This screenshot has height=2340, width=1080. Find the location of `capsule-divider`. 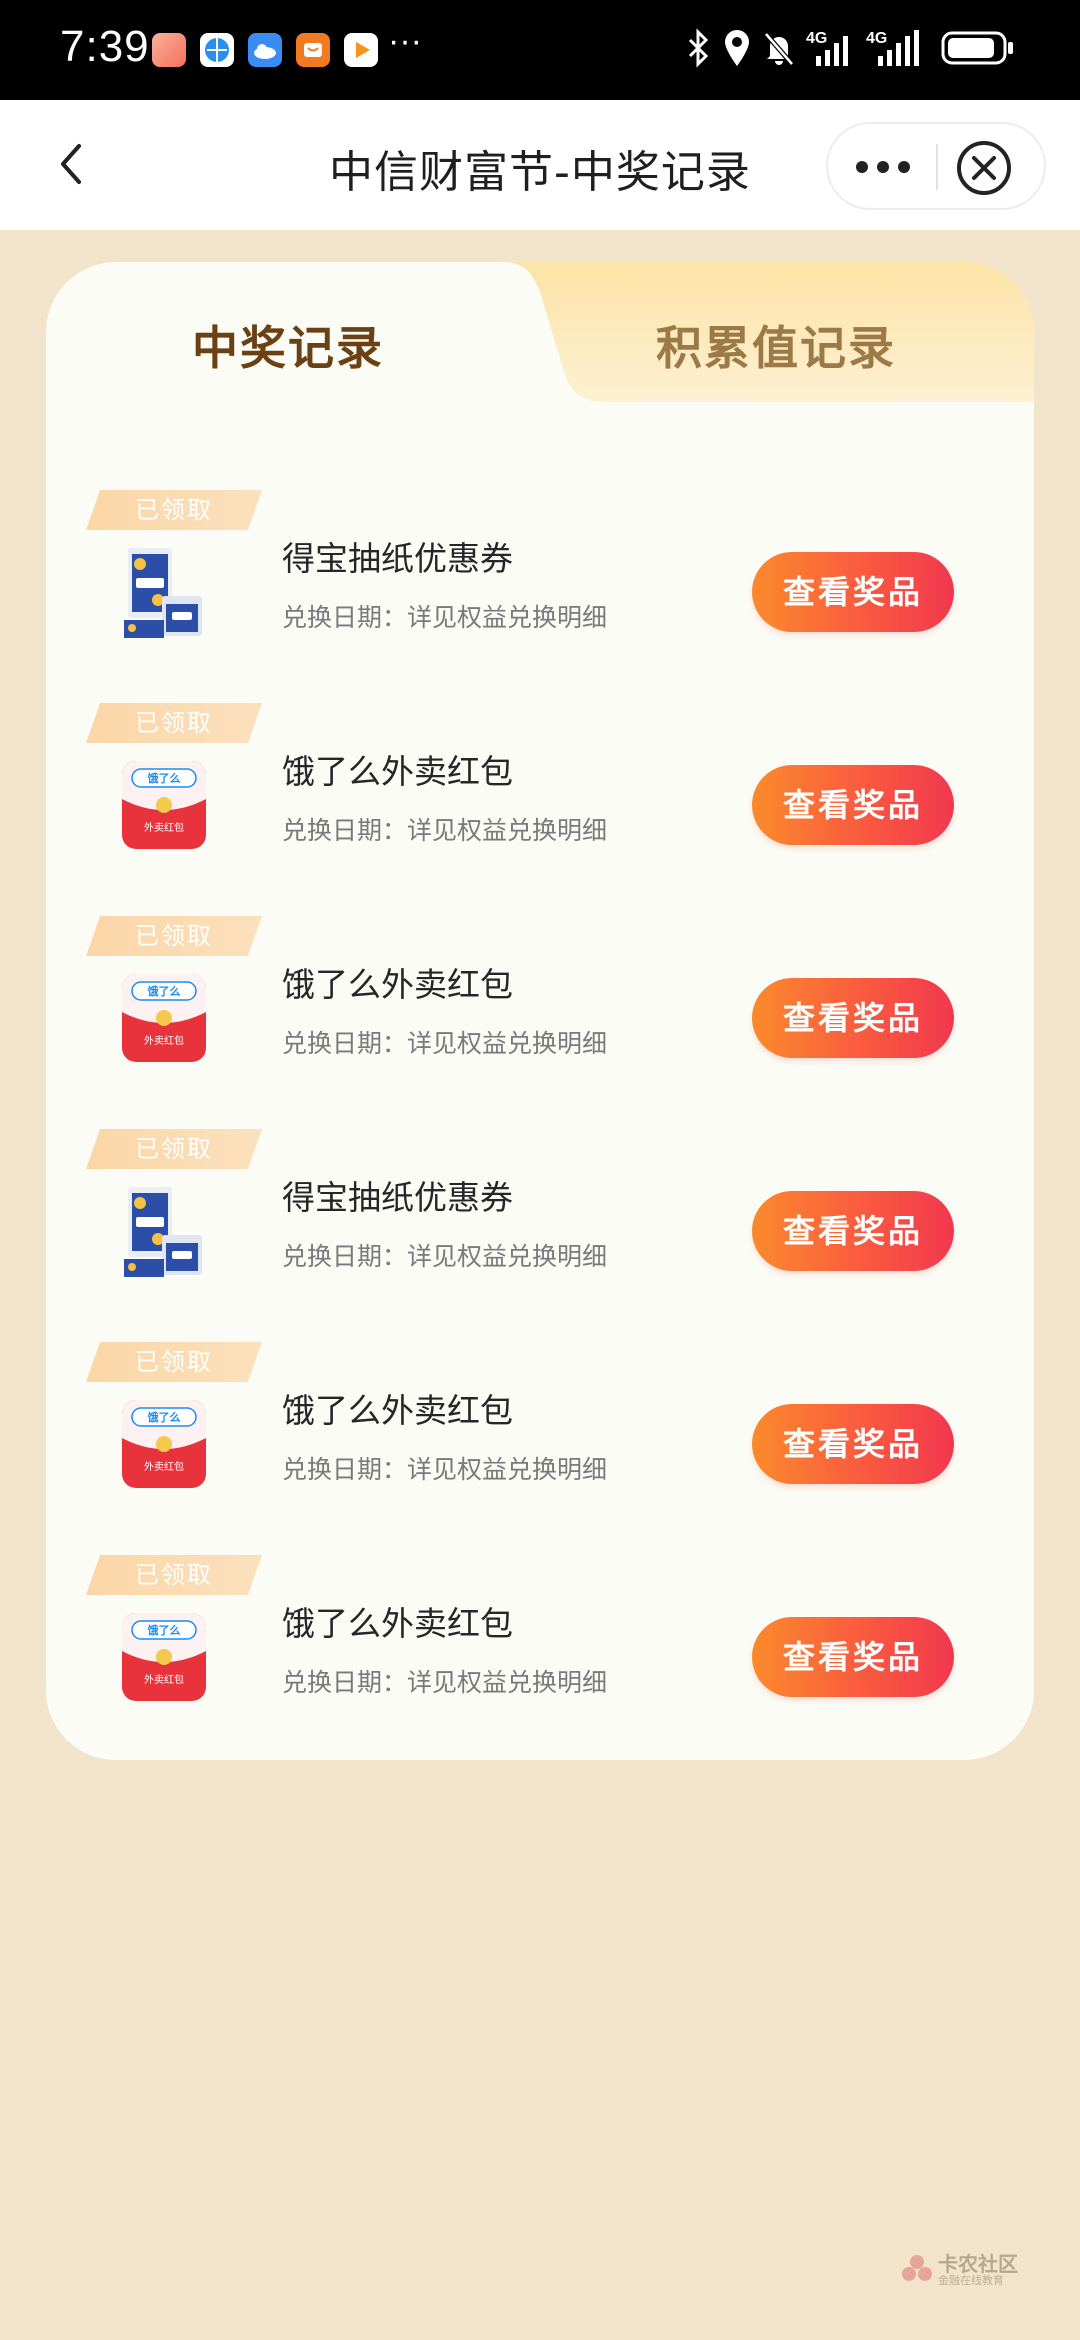

capsule-divider is located at coordinates (937, 167).